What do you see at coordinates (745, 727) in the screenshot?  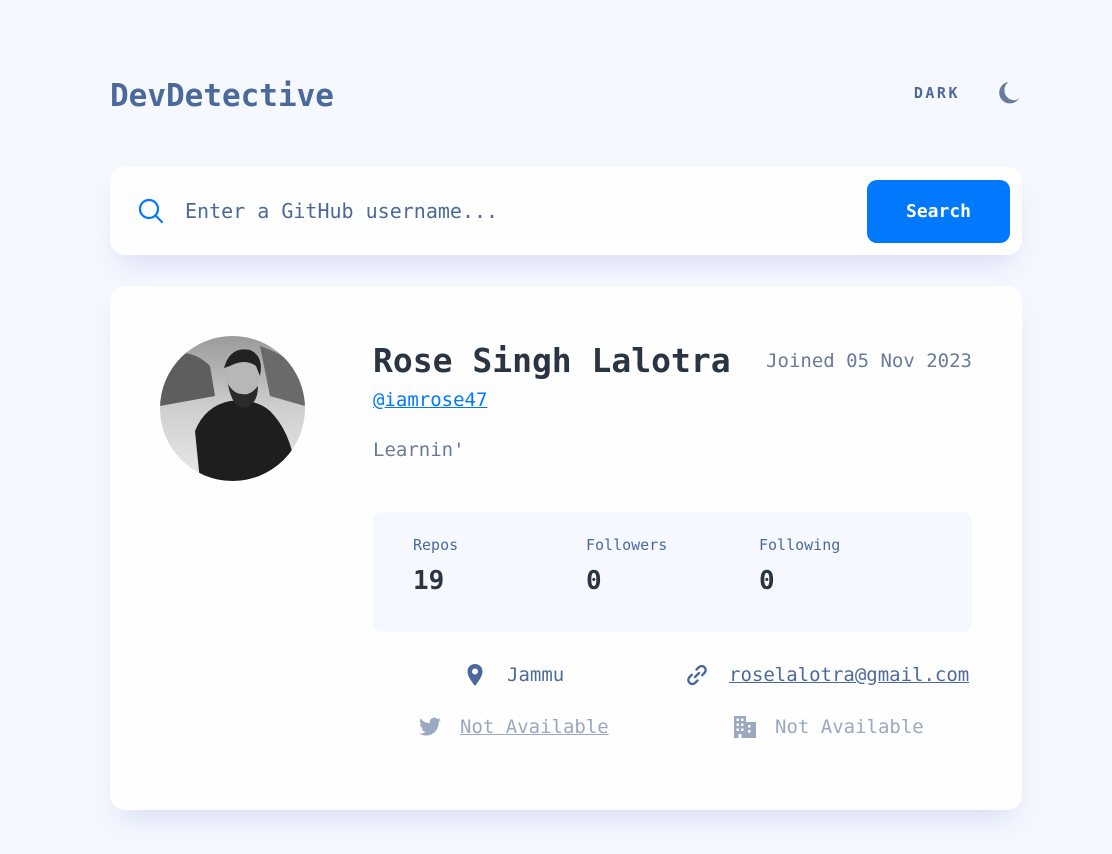 I see `building-icon` at bounding box center [745, 727].